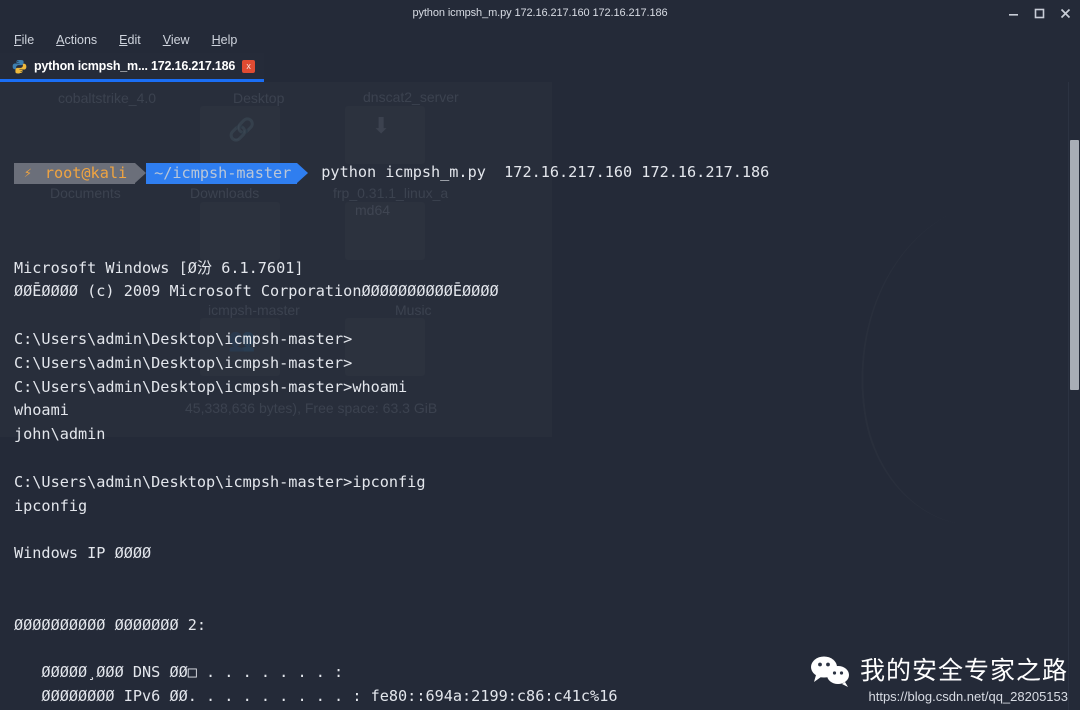 The width and height of the screenshot is (1080, 710). I want to click on menu-item-edit: Edit, so click(130, 40).